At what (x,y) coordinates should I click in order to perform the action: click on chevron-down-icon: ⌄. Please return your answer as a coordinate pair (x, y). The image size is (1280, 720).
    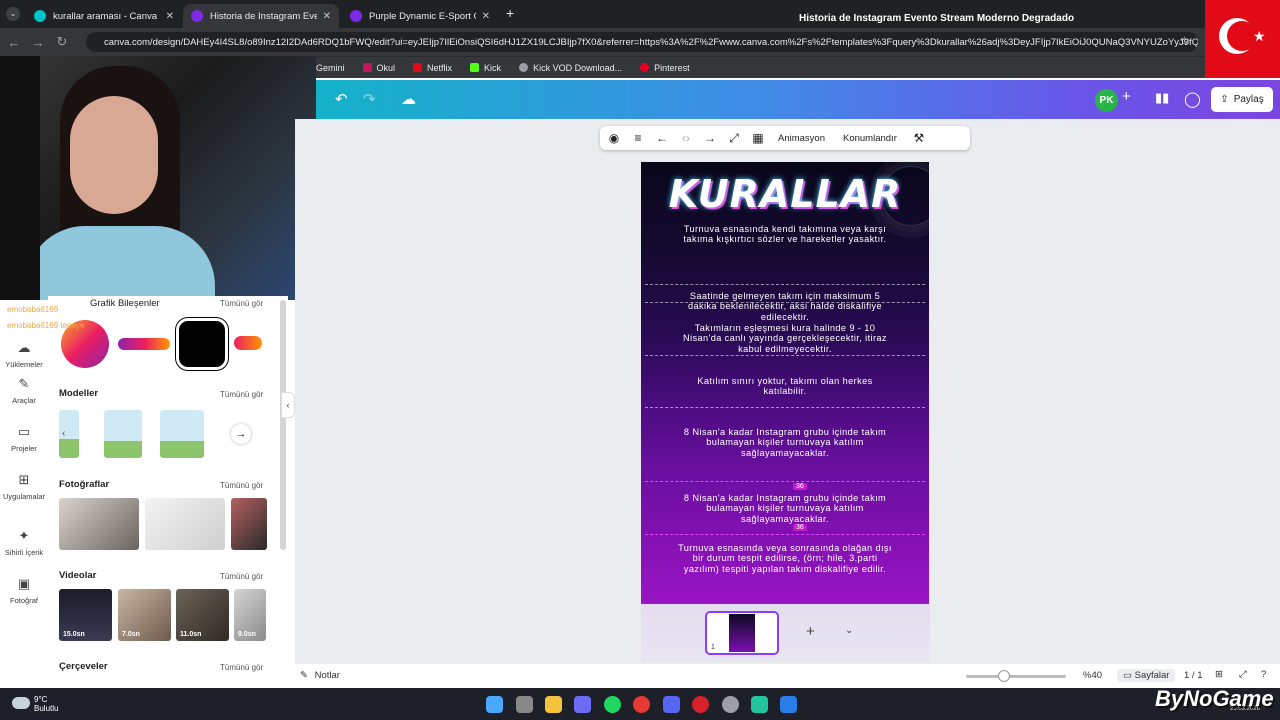
    Looking at the image, I should click on (849, 630).